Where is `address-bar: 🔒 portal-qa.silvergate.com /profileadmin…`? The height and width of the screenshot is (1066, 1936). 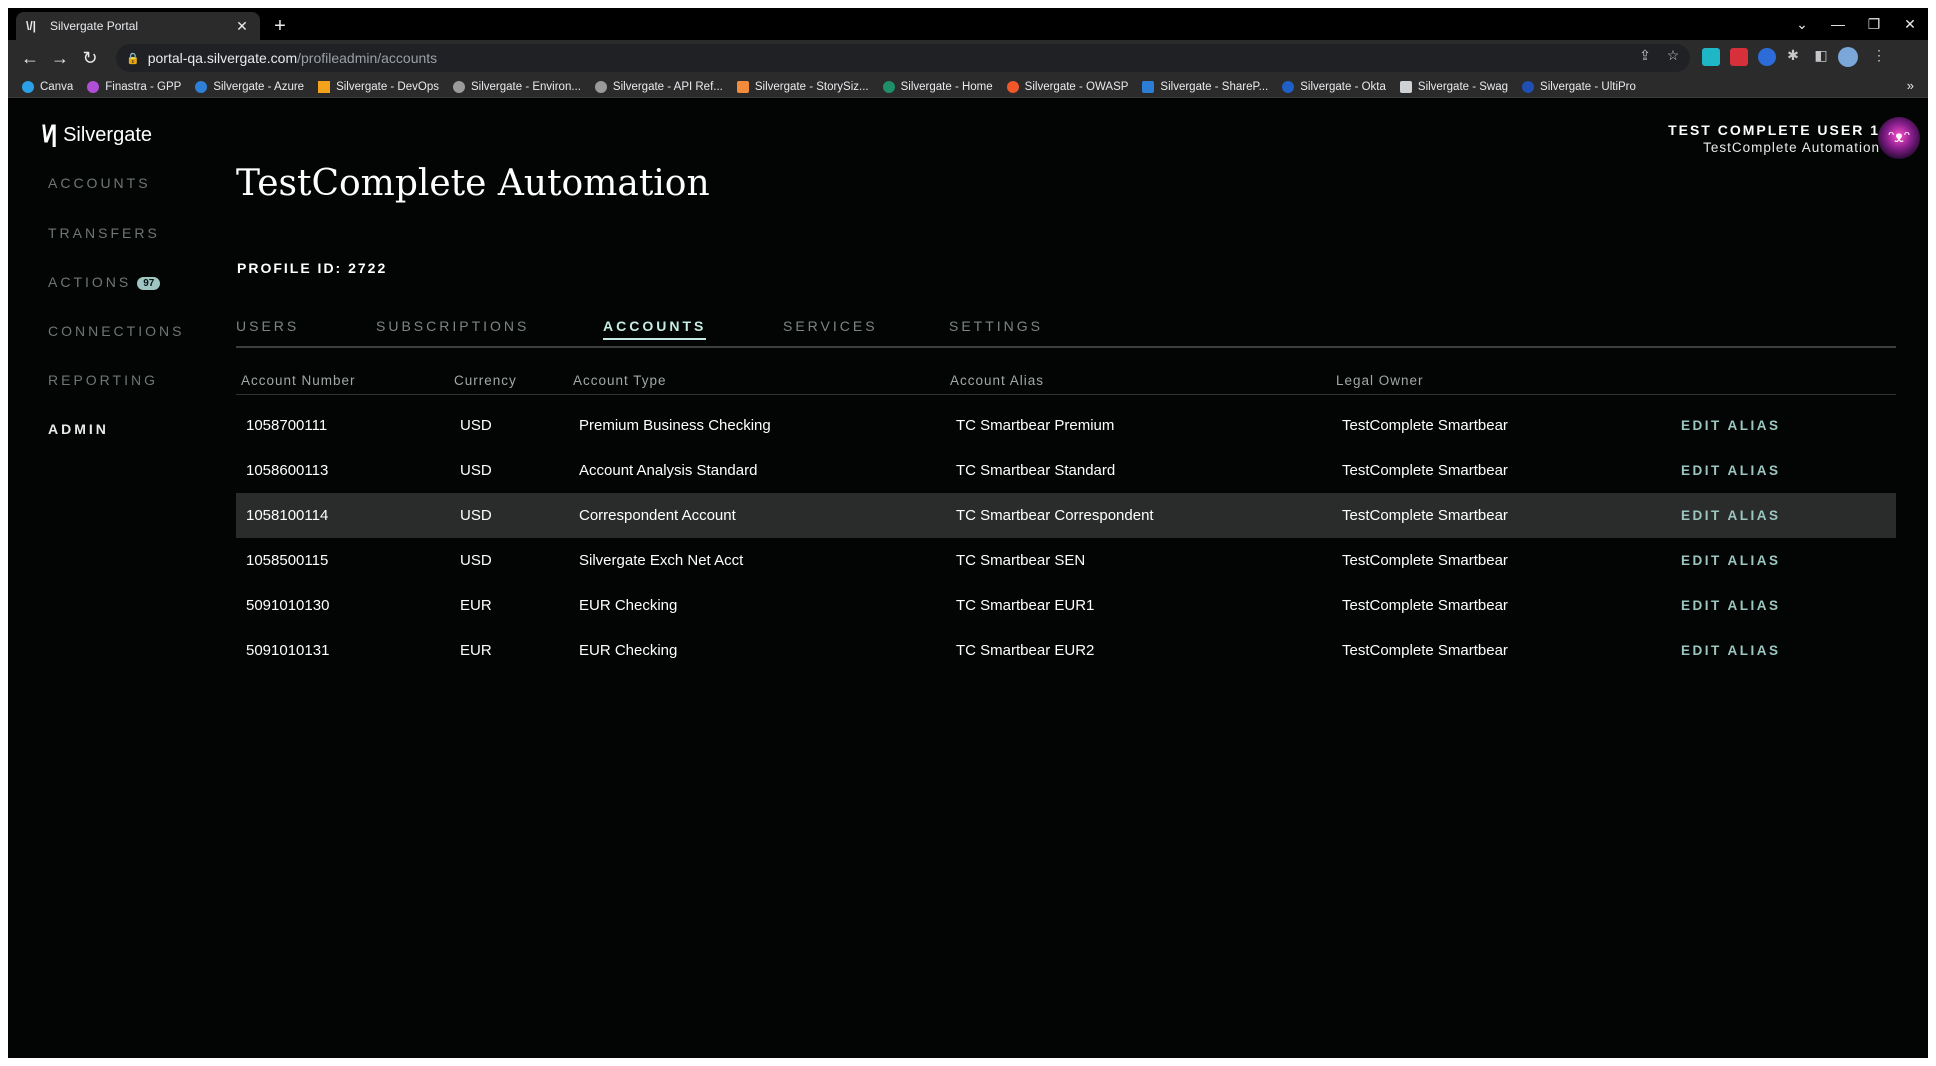 address-bar: 🔒 portal-qa.silvergate.com /profileadmin… is located at coordinates (903, 58).